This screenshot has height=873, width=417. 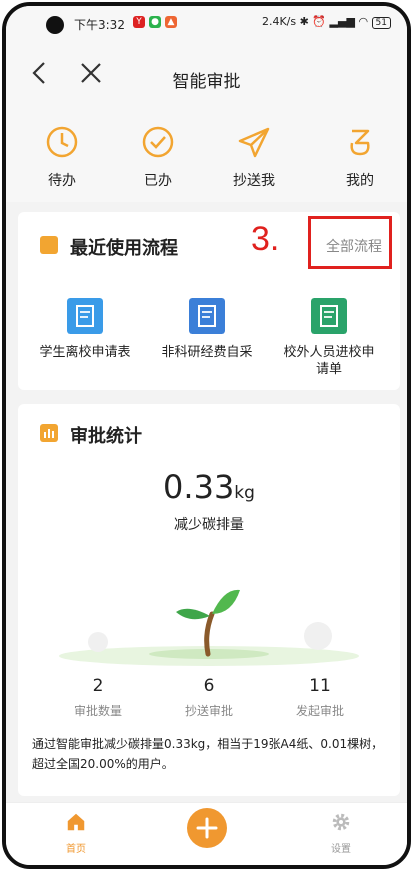 I want to click on stat-label: 审批数量, so click(x=97, y=711).